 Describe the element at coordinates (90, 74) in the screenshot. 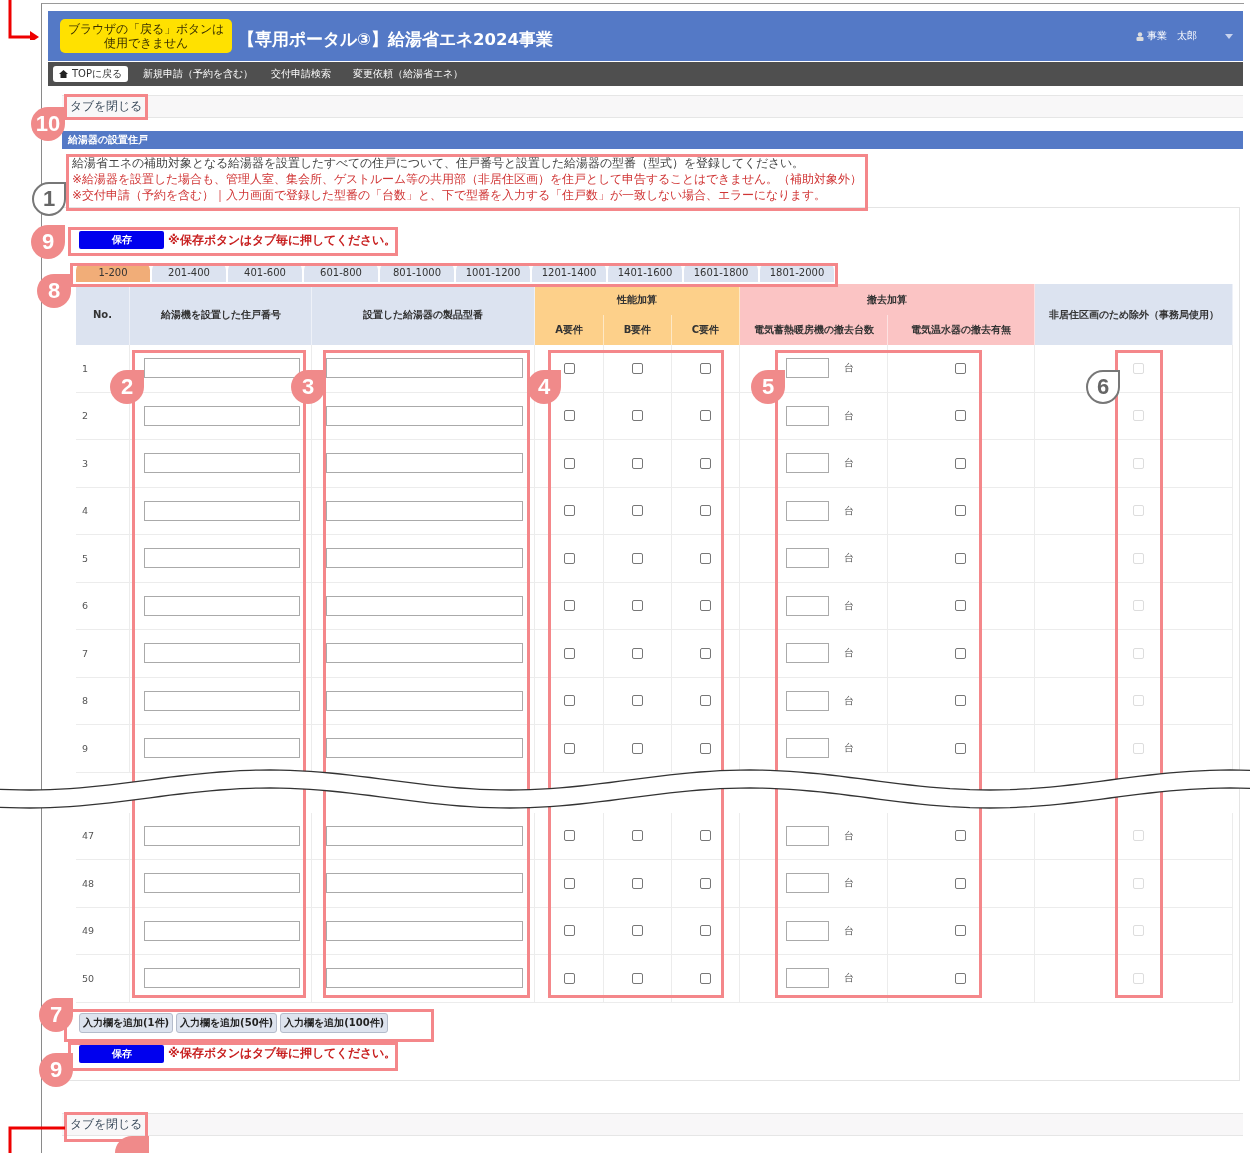

I see `top-button: TOPに戻る` at that location.